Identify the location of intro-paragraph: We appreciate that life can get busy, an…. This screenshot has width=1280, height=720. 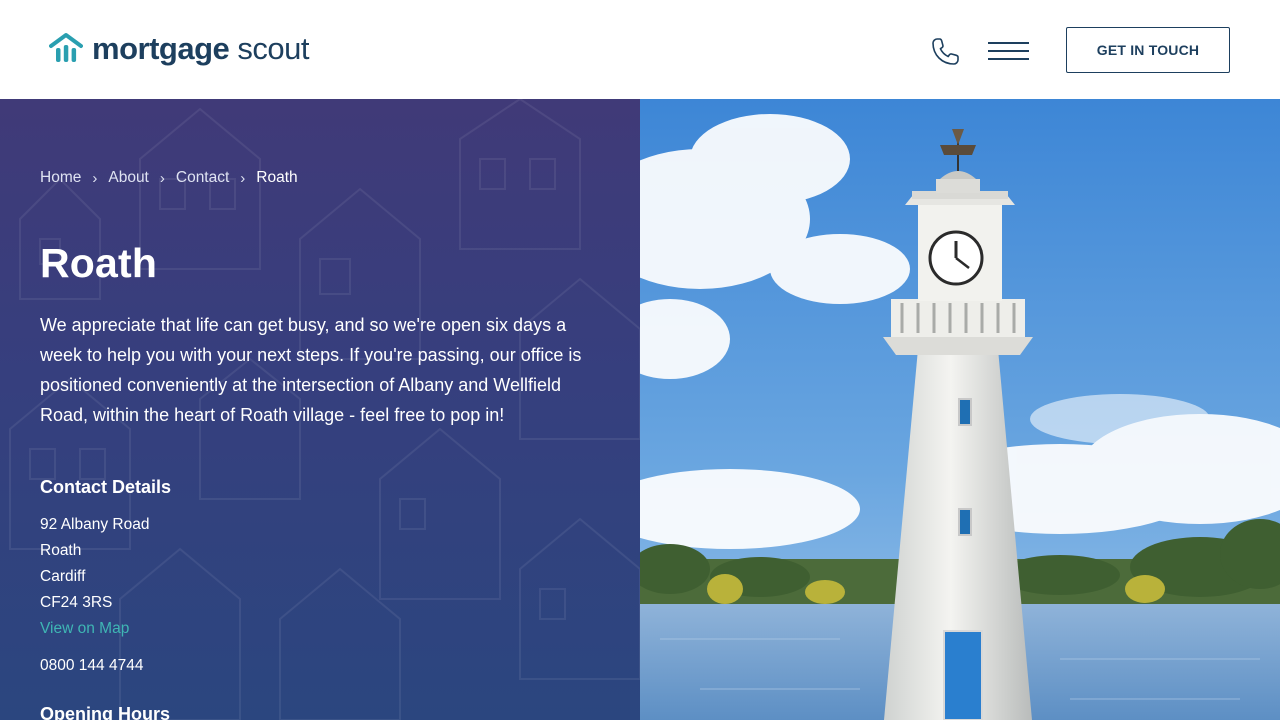
(311, 370).